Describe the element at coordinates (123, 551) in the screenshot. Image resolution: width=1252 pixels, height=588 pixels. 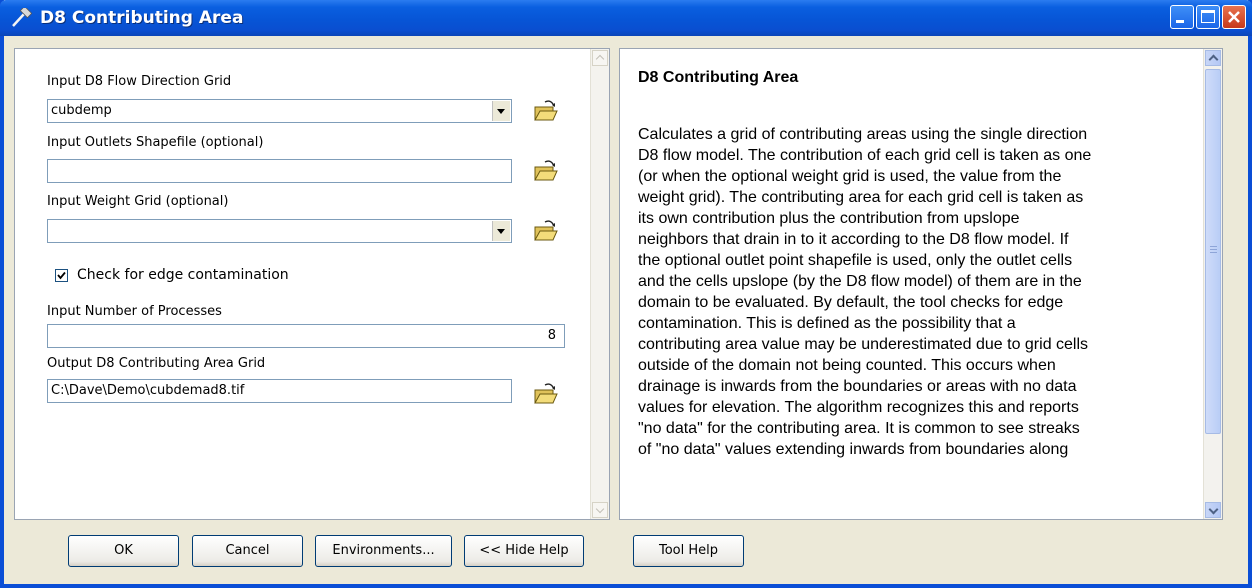
I see `ok-button: OK` at that location.